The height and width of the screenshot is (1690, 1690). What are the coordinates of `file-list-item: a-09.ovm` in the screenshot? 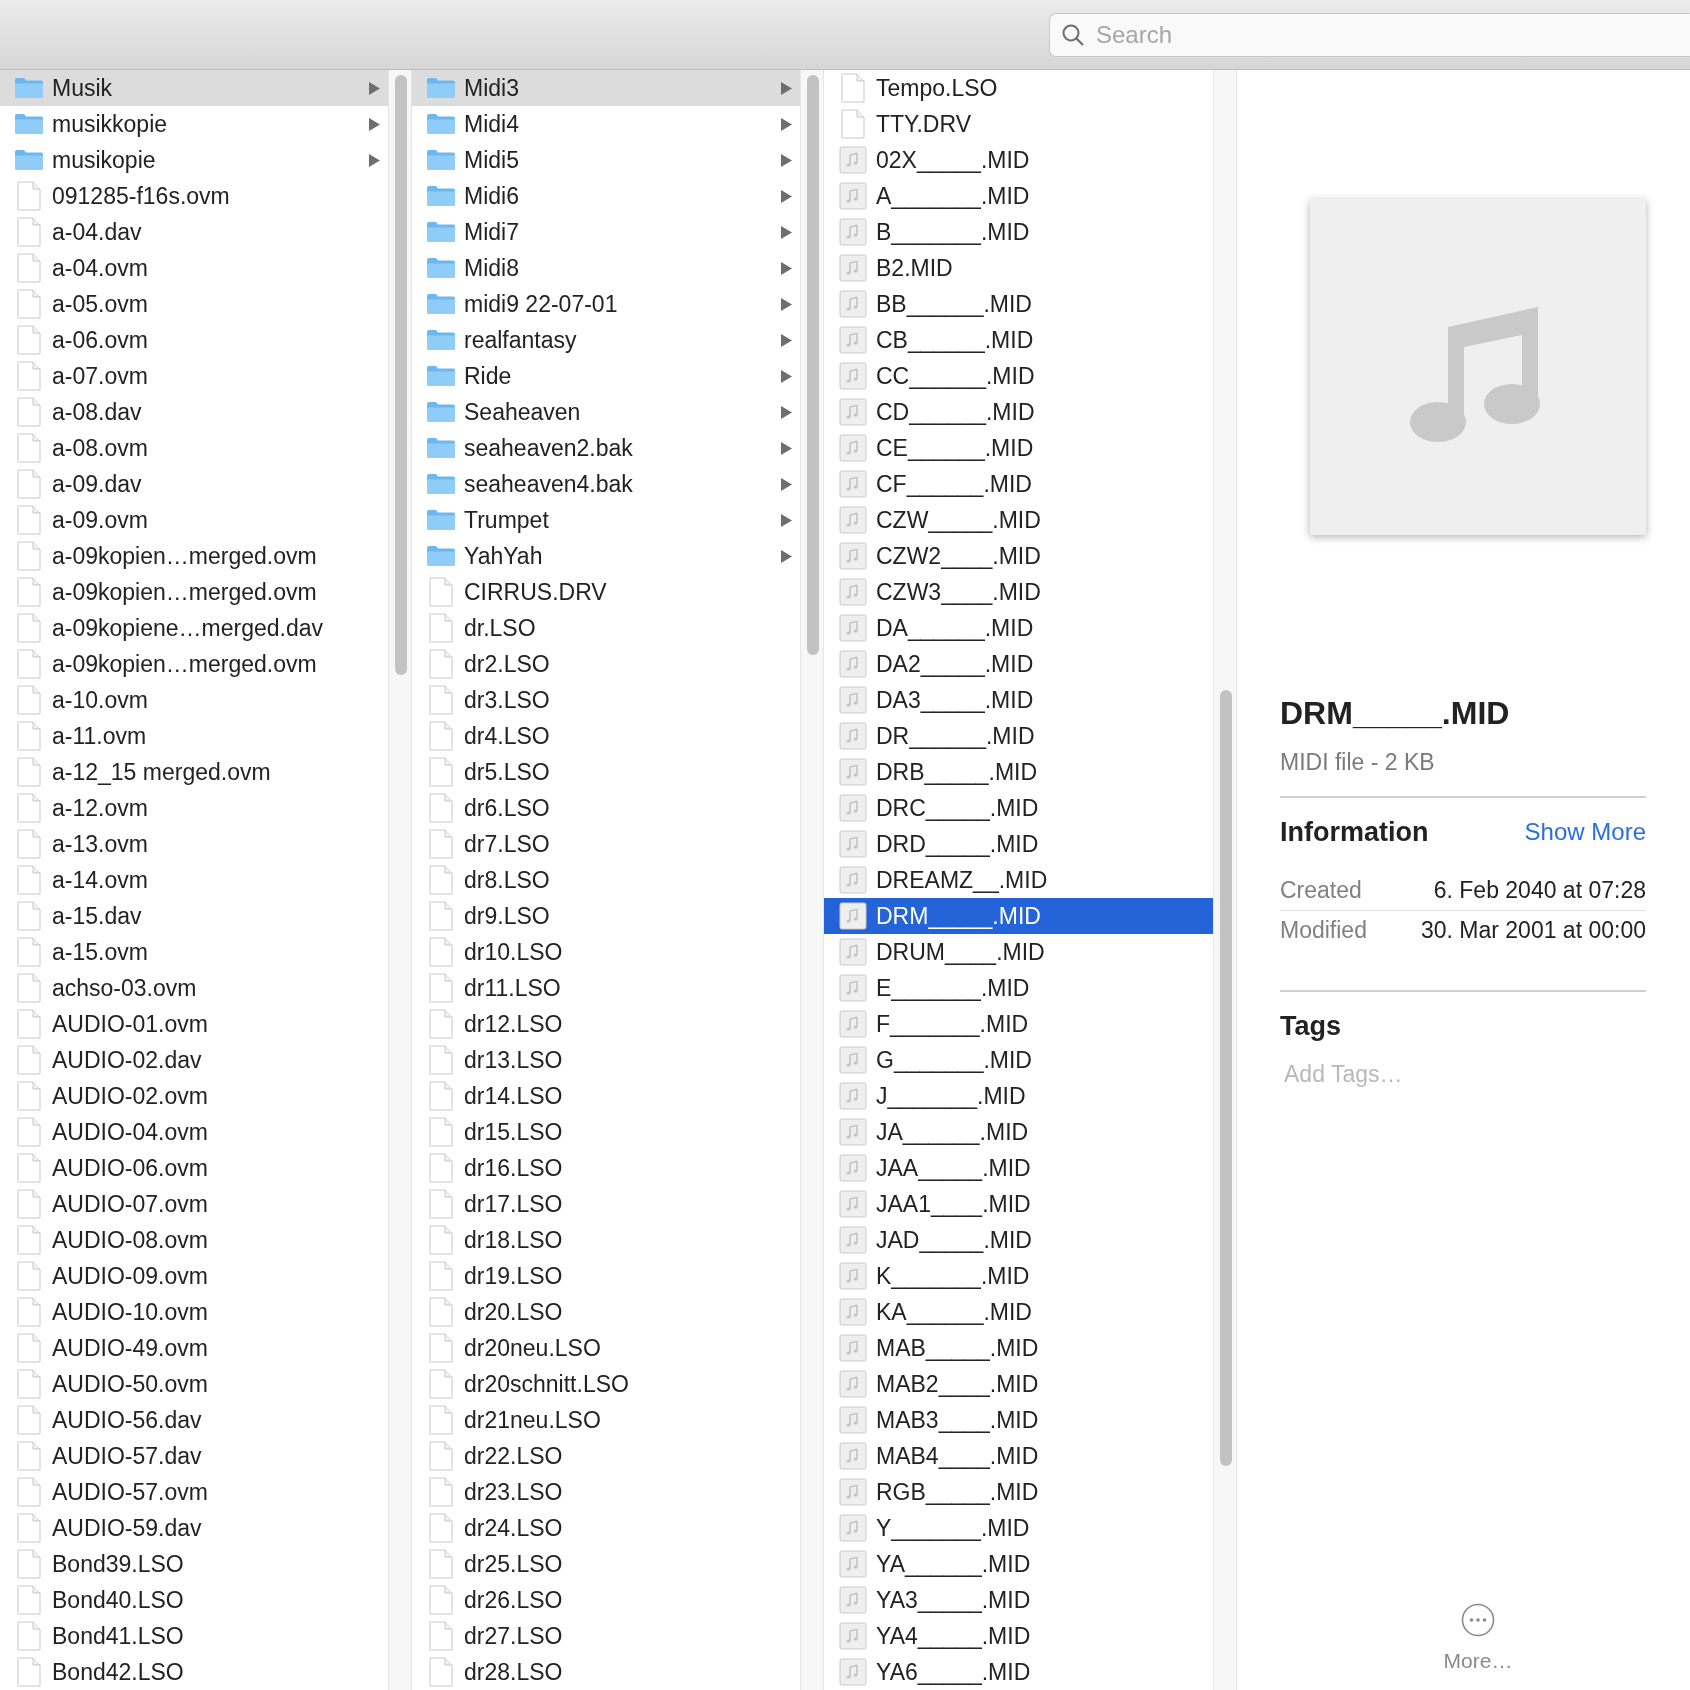 It's located at (194, 520).